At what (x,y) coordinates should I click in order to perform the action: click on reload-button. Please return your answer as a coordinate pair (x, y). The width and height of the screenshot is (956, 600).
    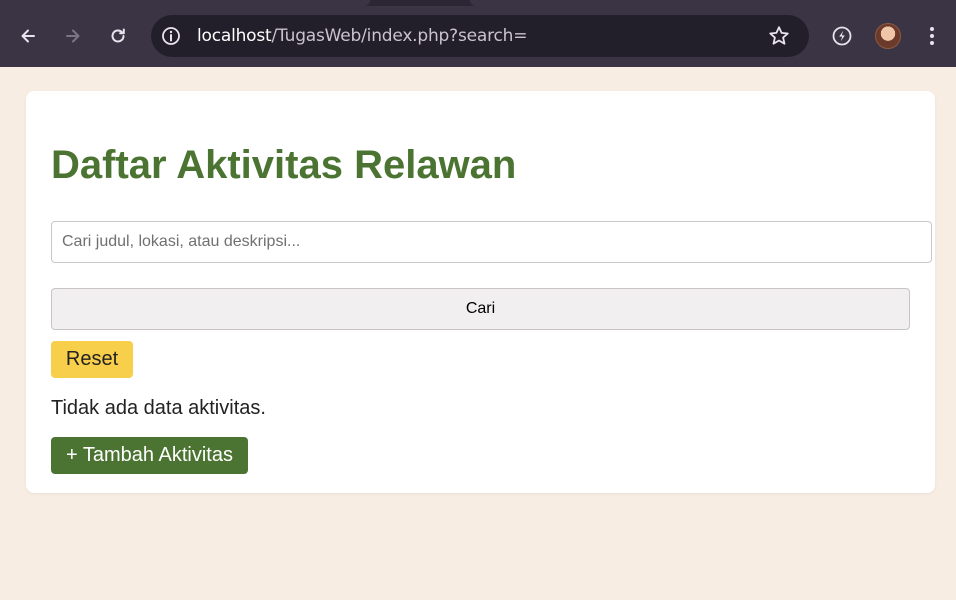
    Looking at the image, I should click on (118, 36).